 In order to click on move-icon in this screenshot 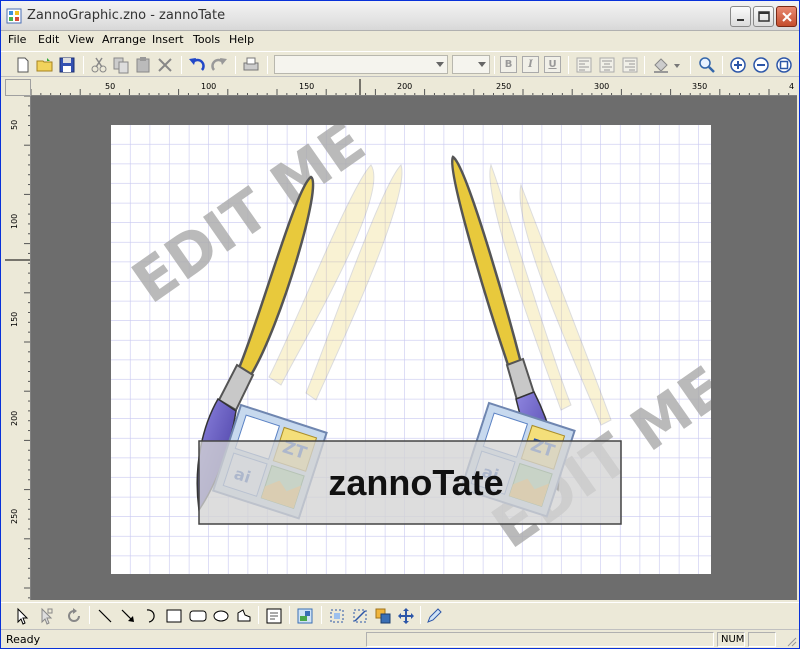, I will do `click(406, 616)`.